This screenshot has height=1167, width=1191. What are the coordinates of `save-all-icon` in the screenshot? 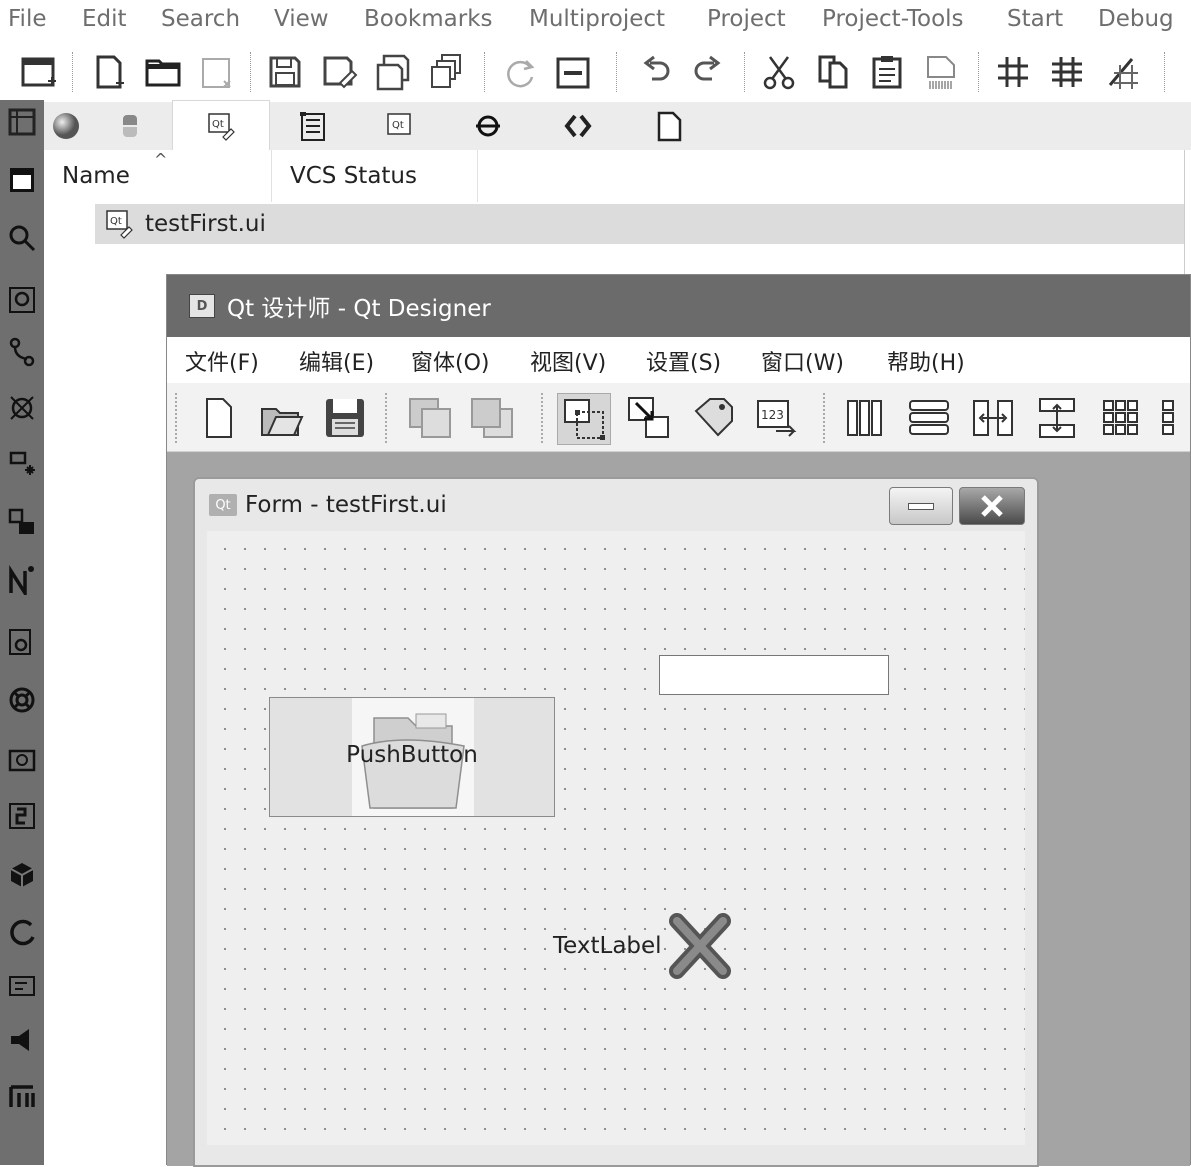 It's located at (447, 72).